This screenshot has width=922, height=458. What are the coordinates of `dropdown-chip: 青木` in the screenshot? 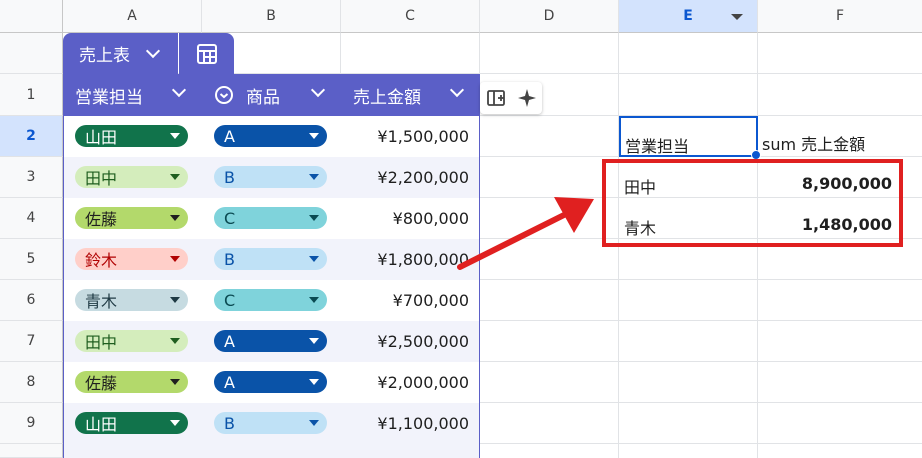 It's located at (131, 300).